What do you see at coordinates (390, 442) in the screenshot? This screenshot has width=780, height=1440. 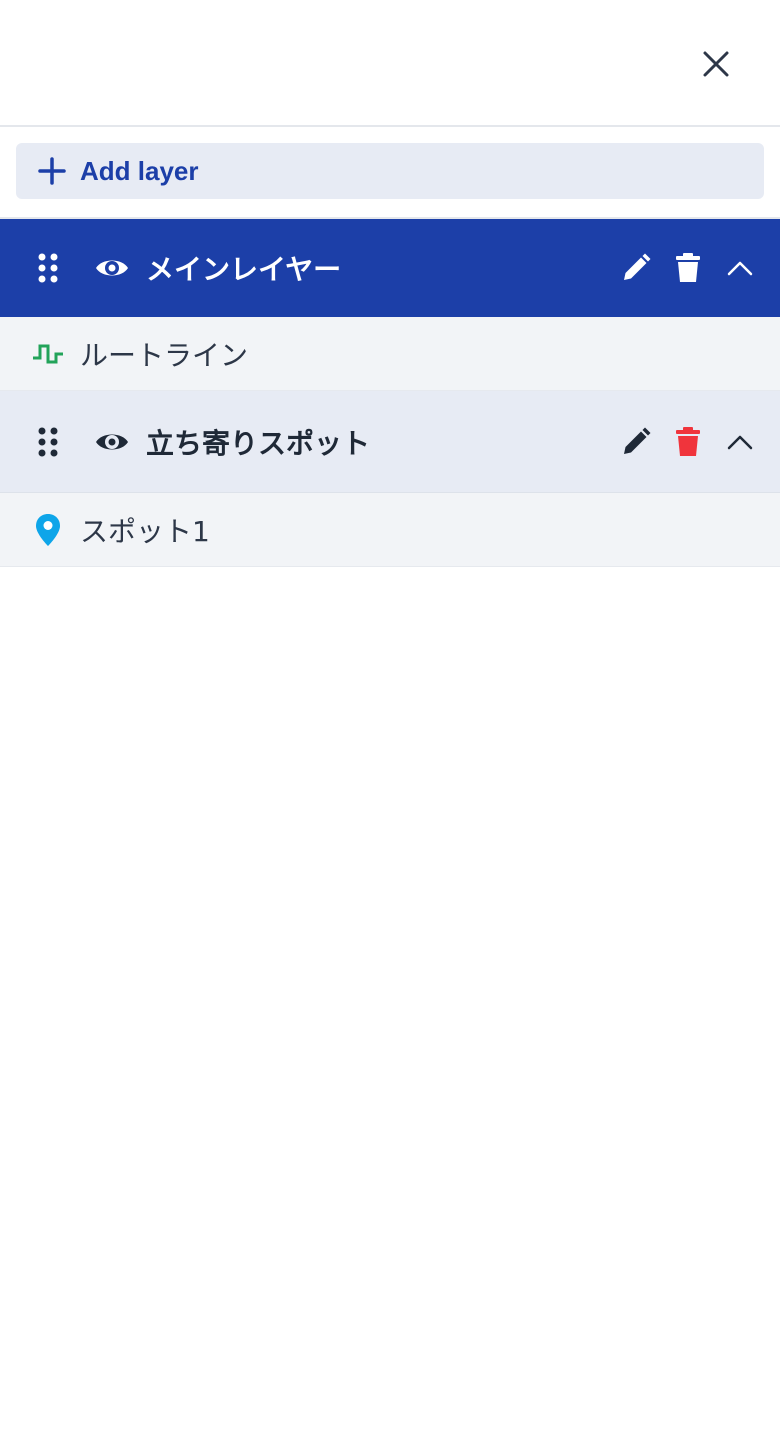 I see `layer-header-spots: 立ち寄りスポット` at bounding box center [390, 442].